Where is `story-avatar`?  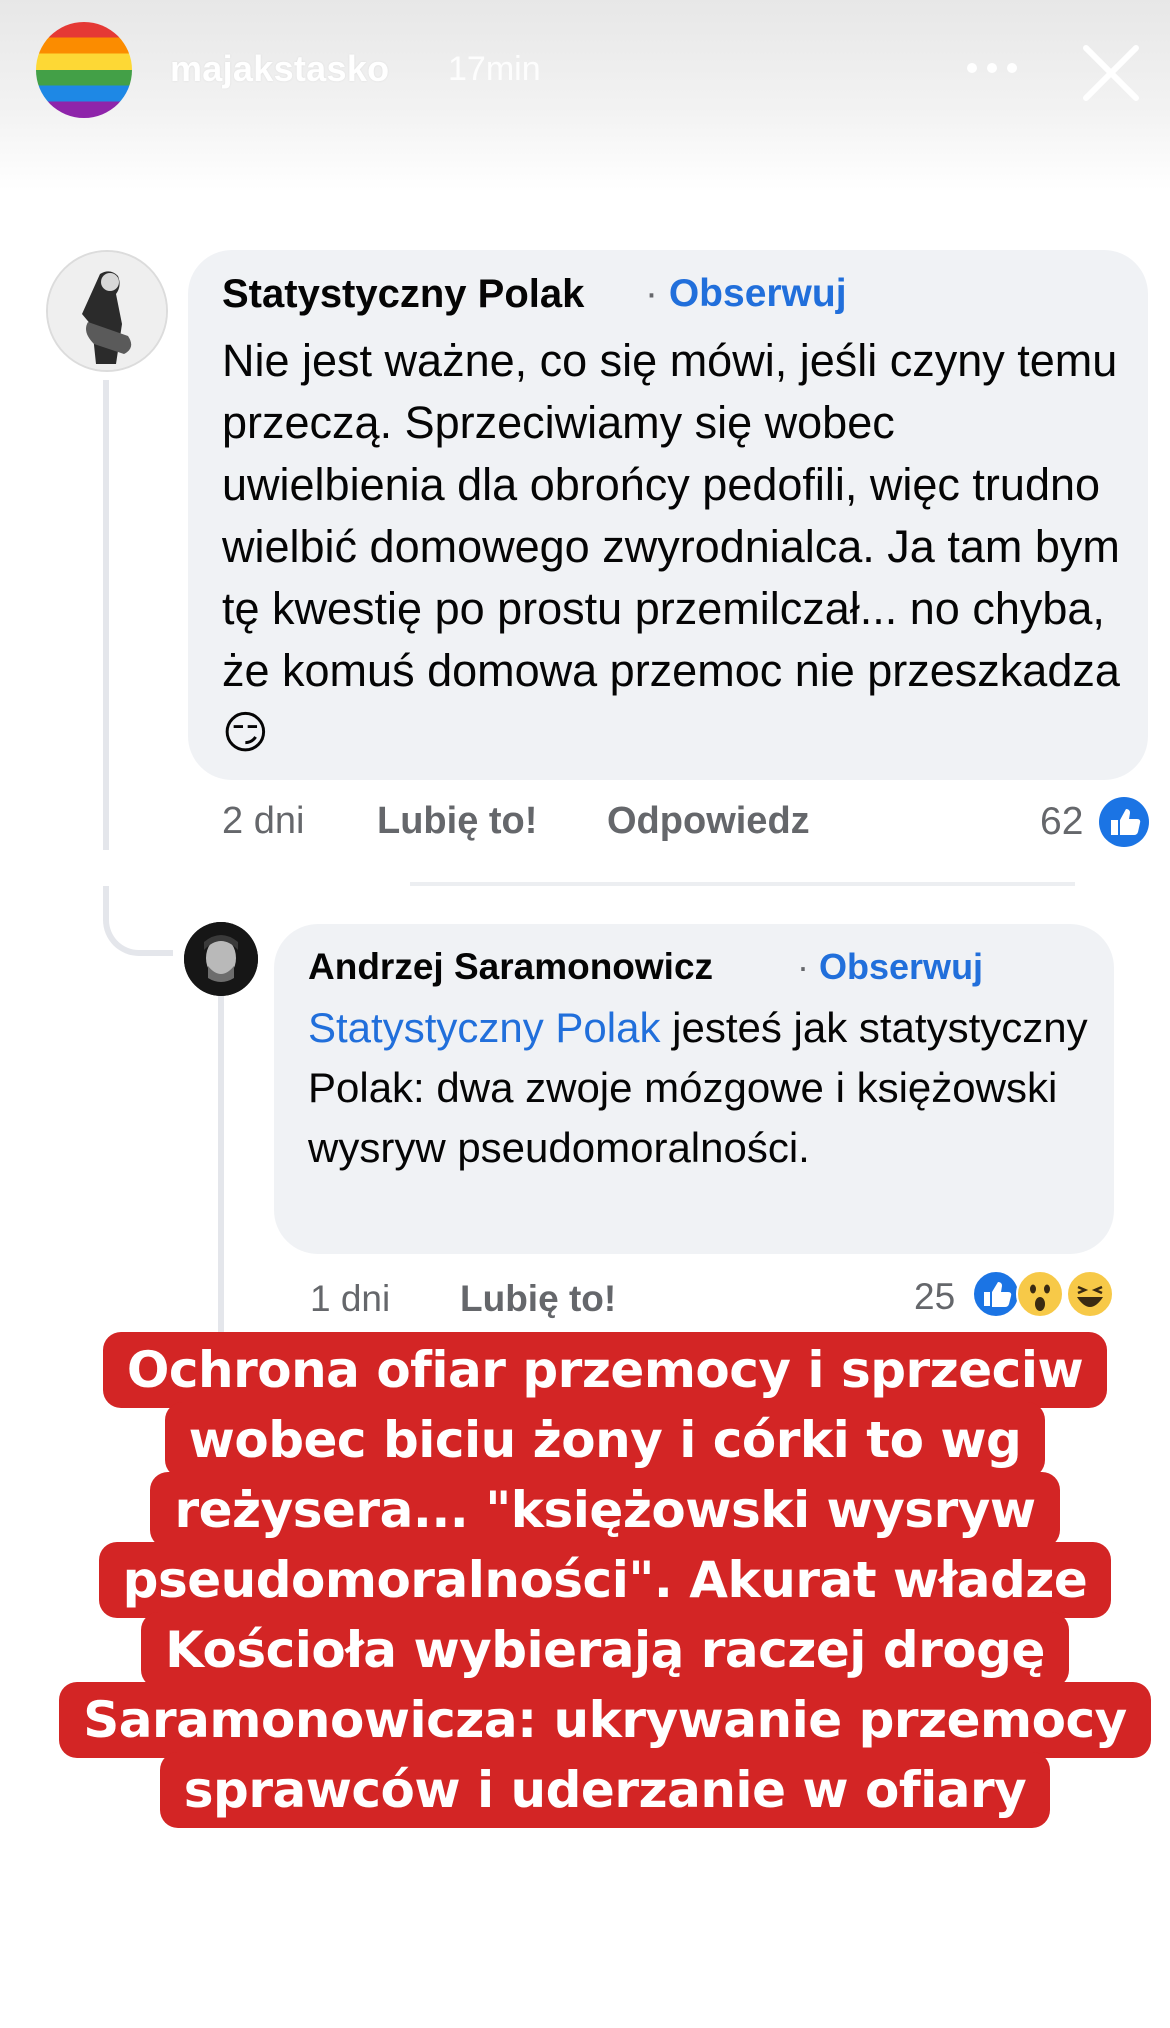 story-avatar is located at coordinates (84, 70).